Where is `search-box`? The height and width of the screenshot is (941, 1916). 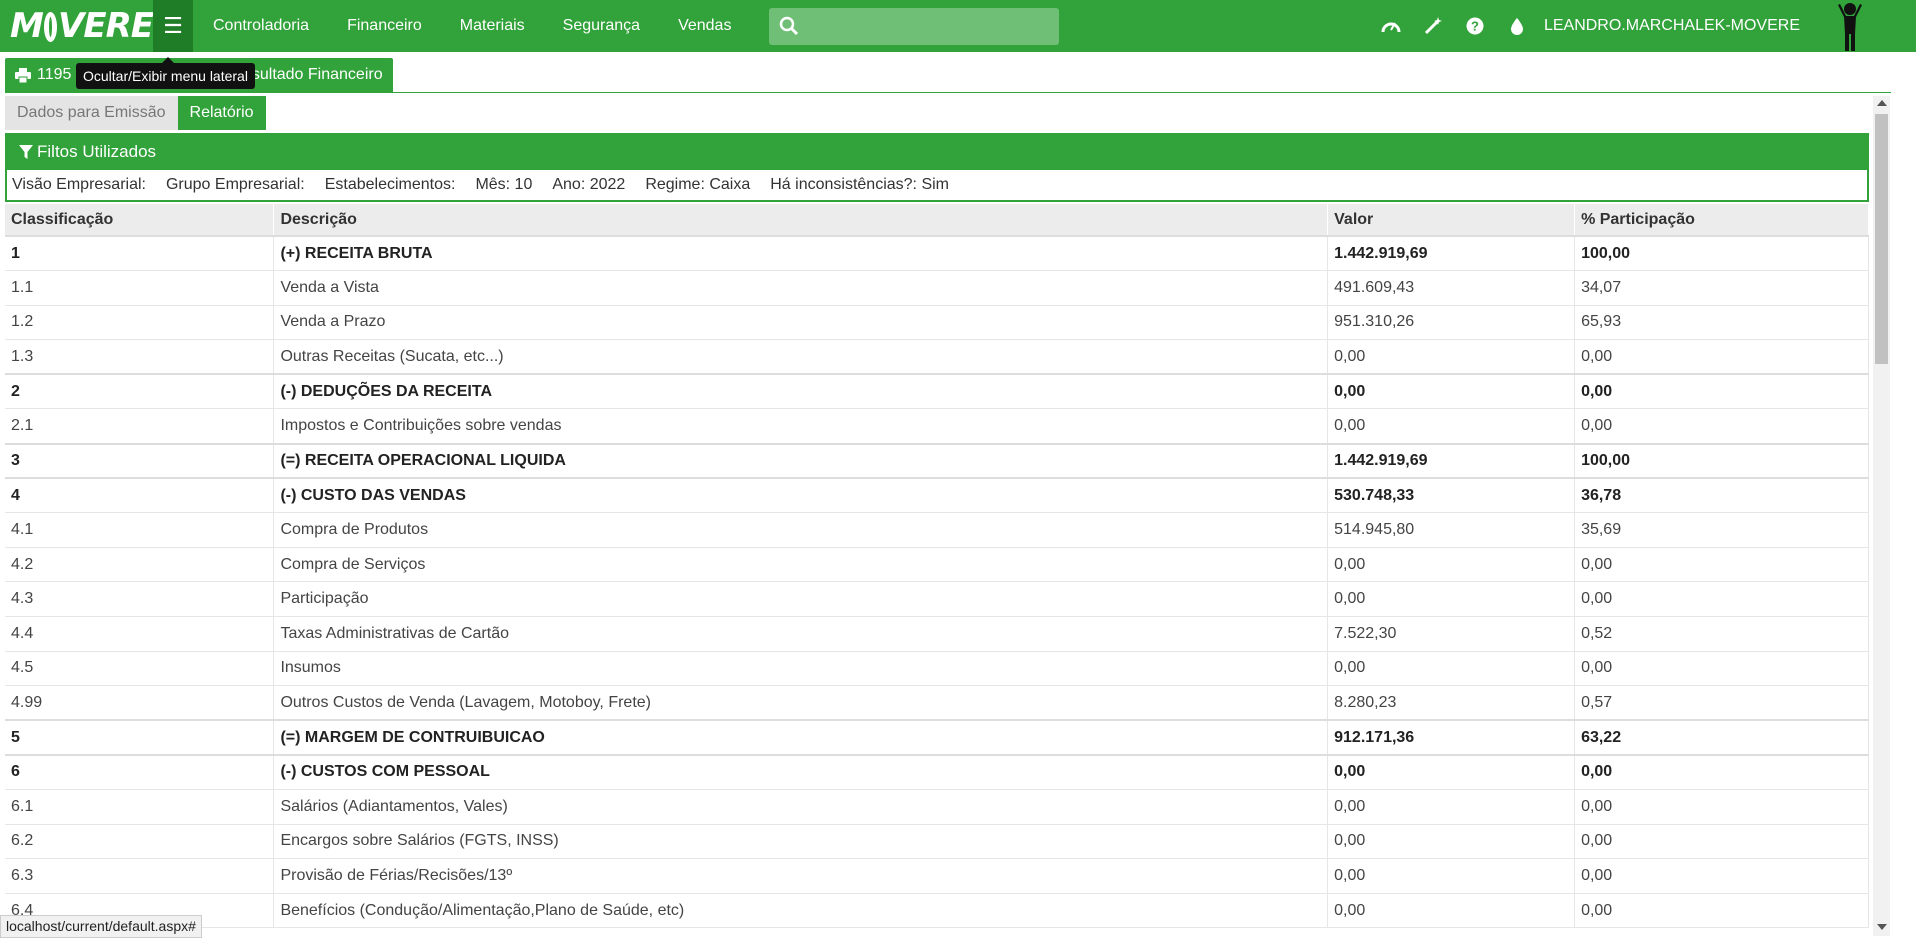
search-box is located at coordinates (914, 26).